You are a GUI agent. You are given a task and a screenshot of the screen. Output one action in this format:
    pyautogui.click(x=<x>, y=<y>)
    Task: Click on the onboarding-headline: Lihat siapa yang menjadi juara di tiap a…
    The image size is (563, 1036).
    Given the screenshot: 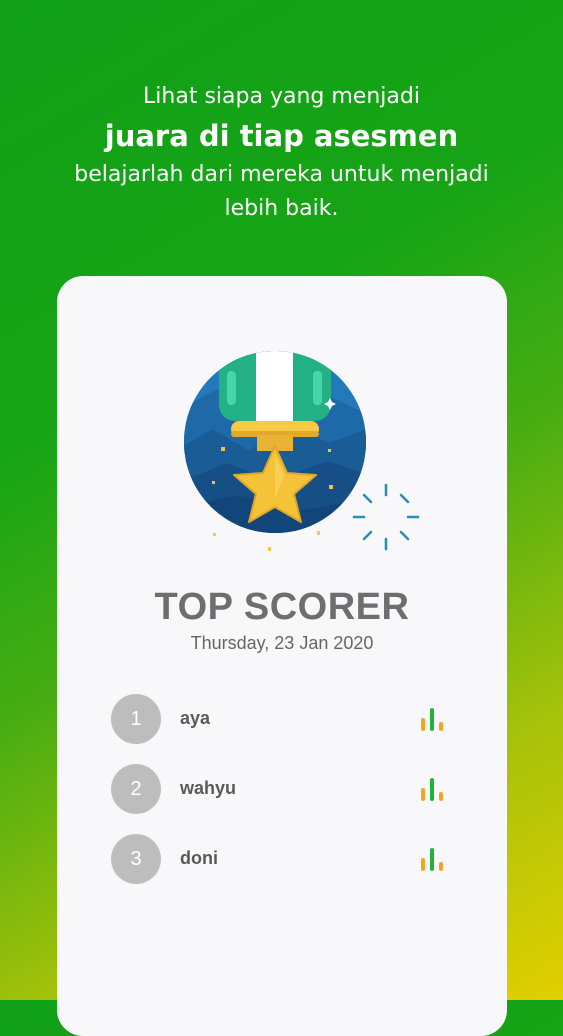 What is the action you would take?
    pyautogui.click(x=281, y=153)
    